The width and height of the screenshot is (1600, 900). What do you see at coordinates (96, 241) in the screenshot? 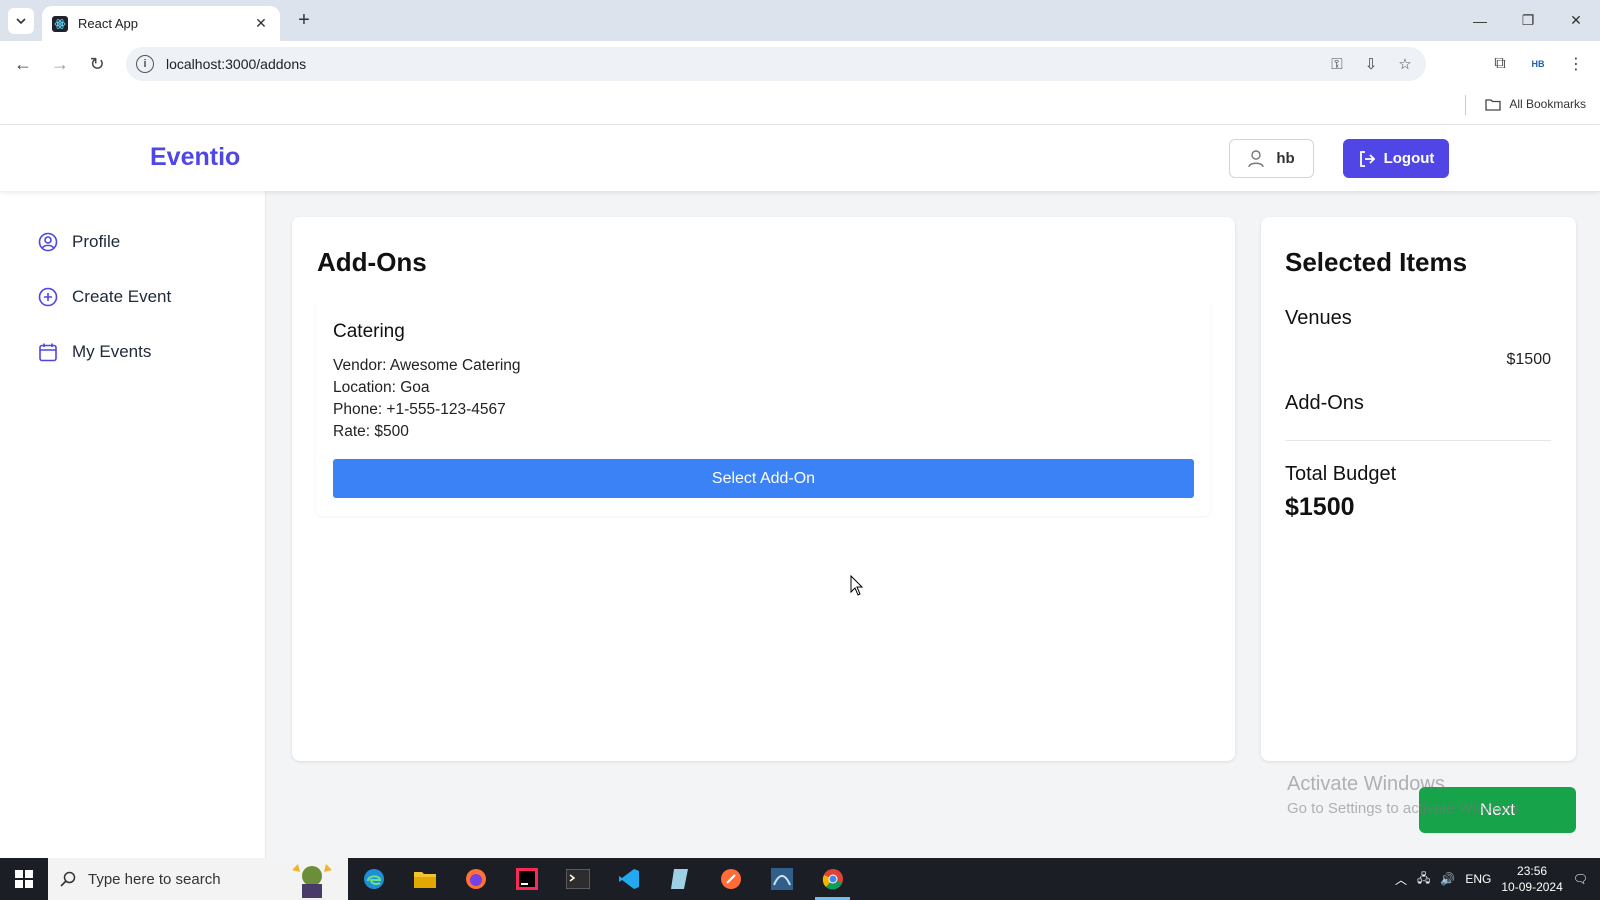
I see `sidebar-item-label: Profile` at bounding box center [96, 241].